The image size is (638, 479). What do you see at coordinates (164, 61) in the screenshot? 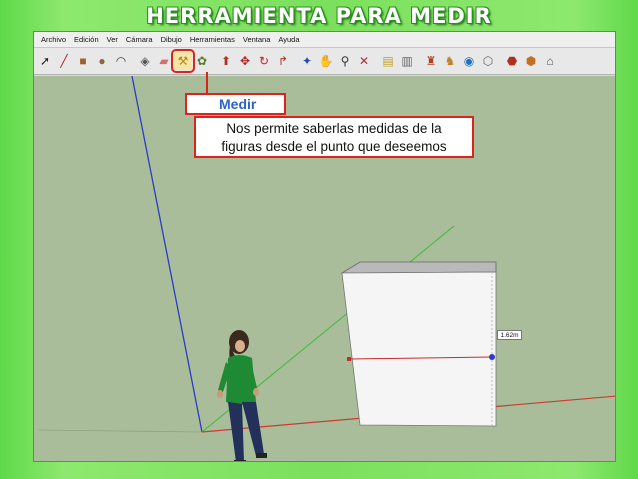
I see `eraser-tool-icon: ▰` at bounding box center [164, 61].